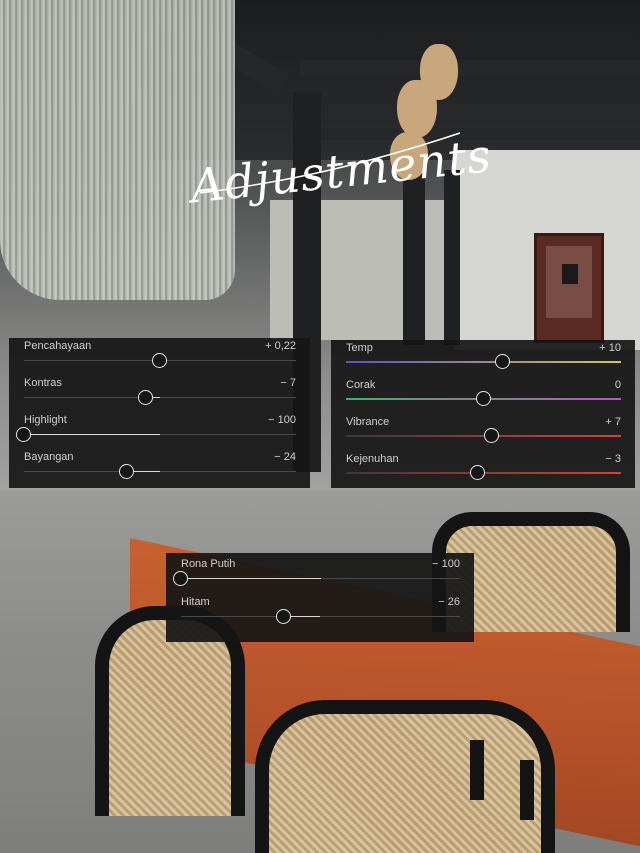 The image size is (640, 853). I want to click on slider-row: Vibrance + 7, so click(483, 432).